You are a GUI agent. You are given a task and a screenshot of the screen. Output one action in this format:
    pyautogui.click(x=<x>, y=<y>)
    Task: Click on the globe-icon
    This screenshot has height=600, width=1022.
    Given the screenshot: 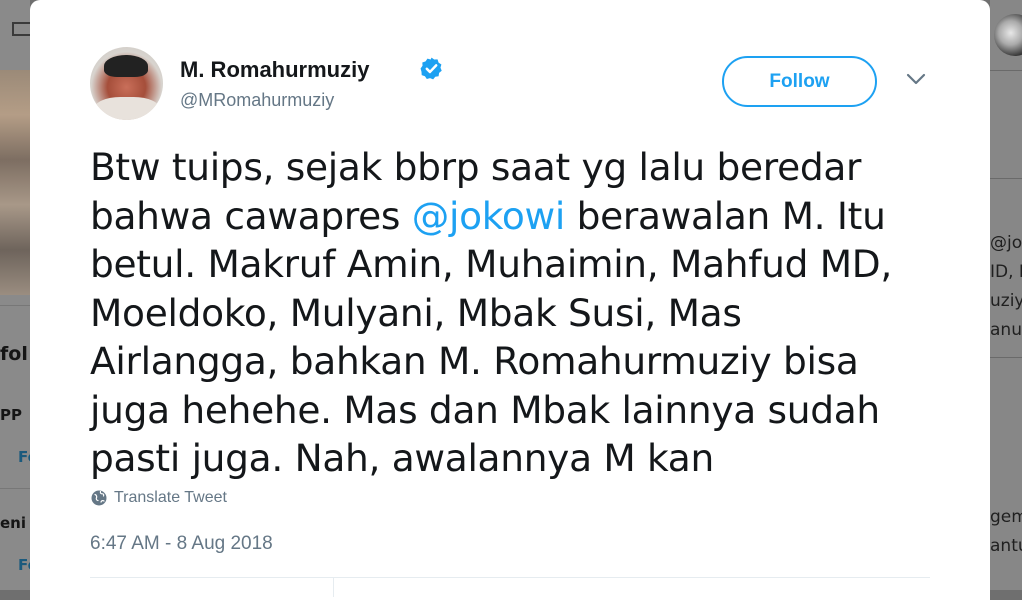 What is the action you would take?
    pyautogui.click(x=99, y=498)
    